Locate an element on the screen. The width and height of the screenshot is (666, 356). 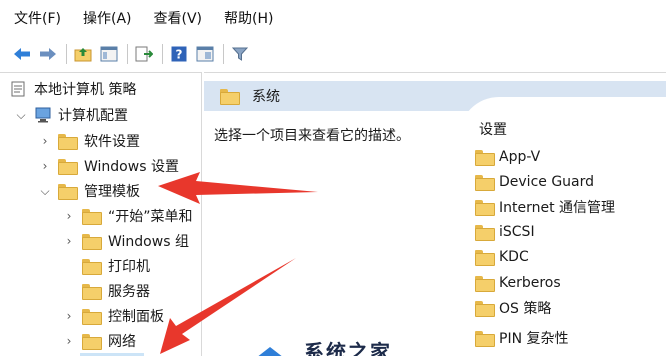
details-header-title: 系统 is located at coordinates (266, 97).